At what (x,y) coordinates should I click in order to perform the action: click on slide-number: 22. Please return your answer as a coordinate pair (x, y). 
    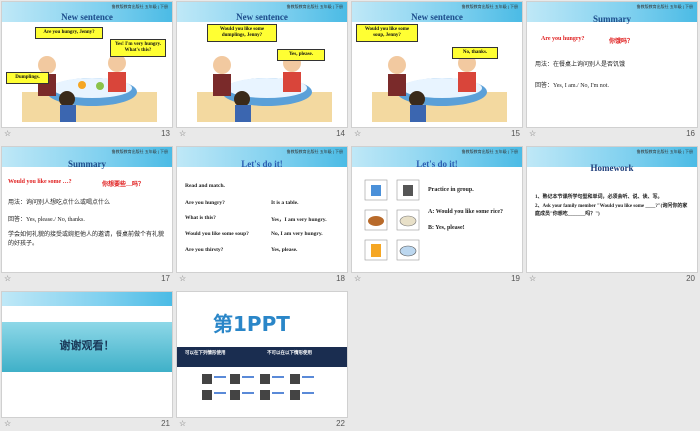
    Looking at the image, I should click on (340, 423).